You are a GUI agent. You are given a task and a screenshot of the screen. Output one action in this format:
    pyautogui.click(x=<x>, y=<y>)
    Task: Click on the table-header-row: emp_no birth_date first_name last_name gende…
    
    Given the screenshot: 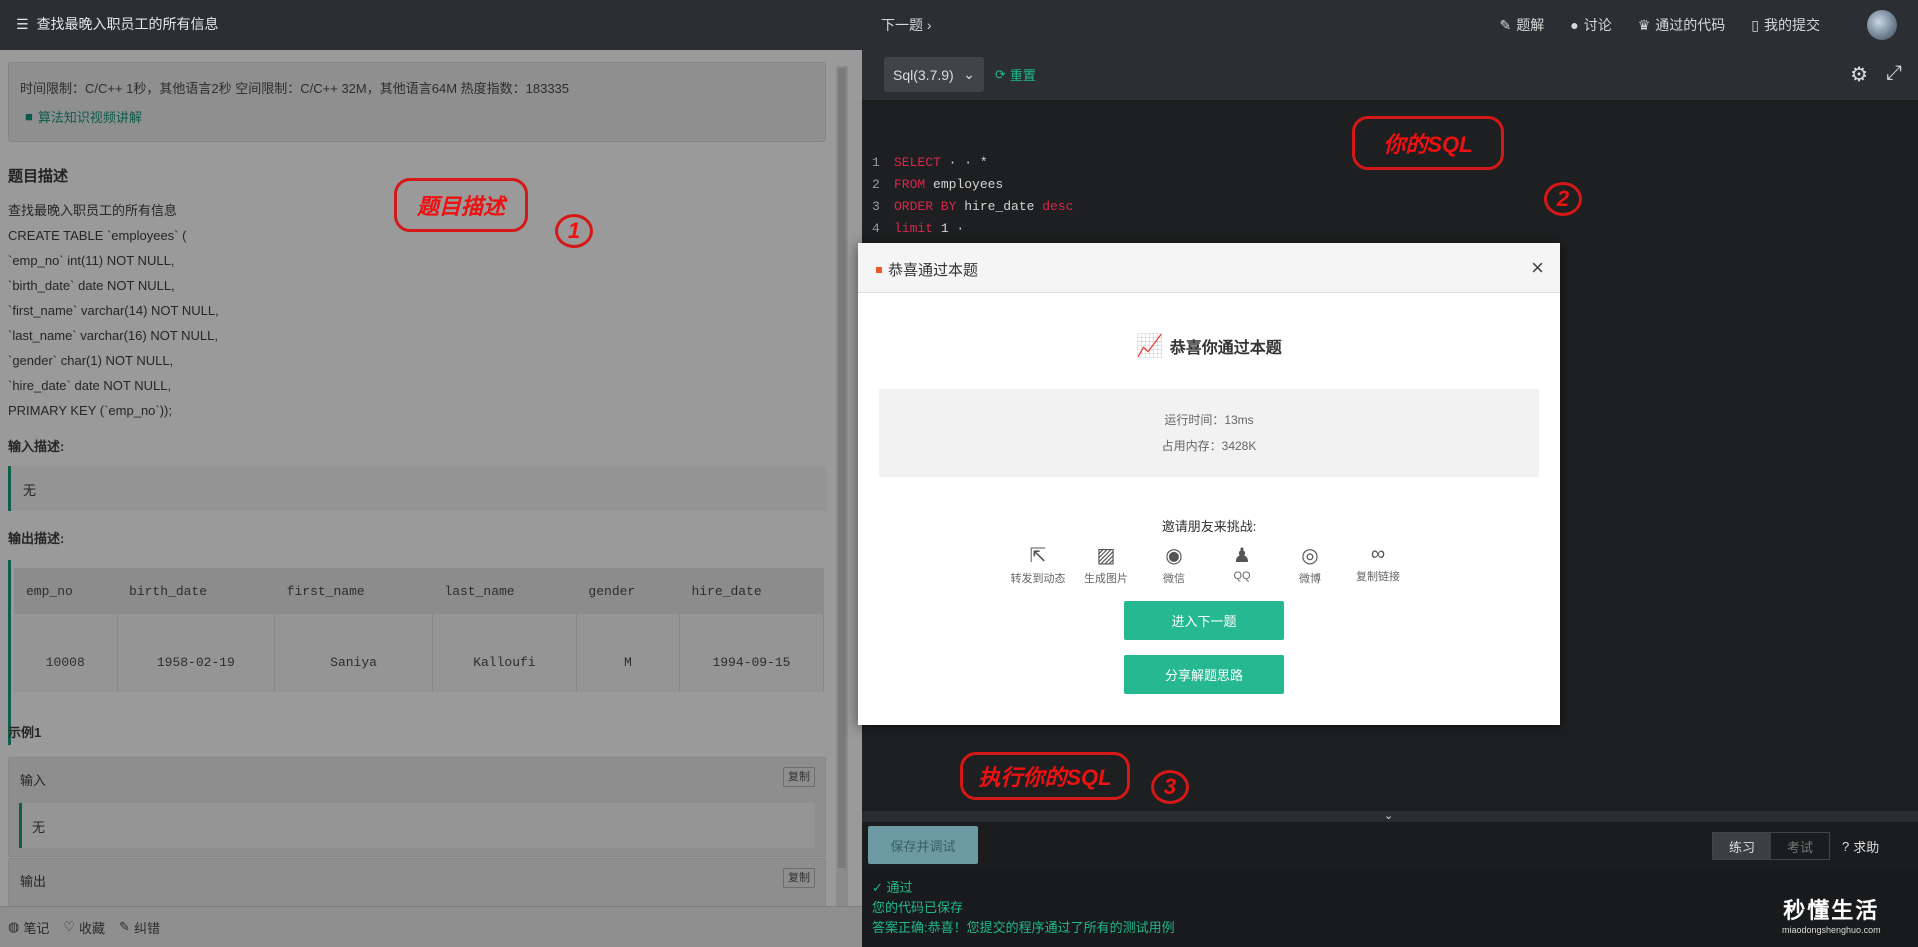 What is the action you would take?
    pyautogui.click(x=419, y=591)
    